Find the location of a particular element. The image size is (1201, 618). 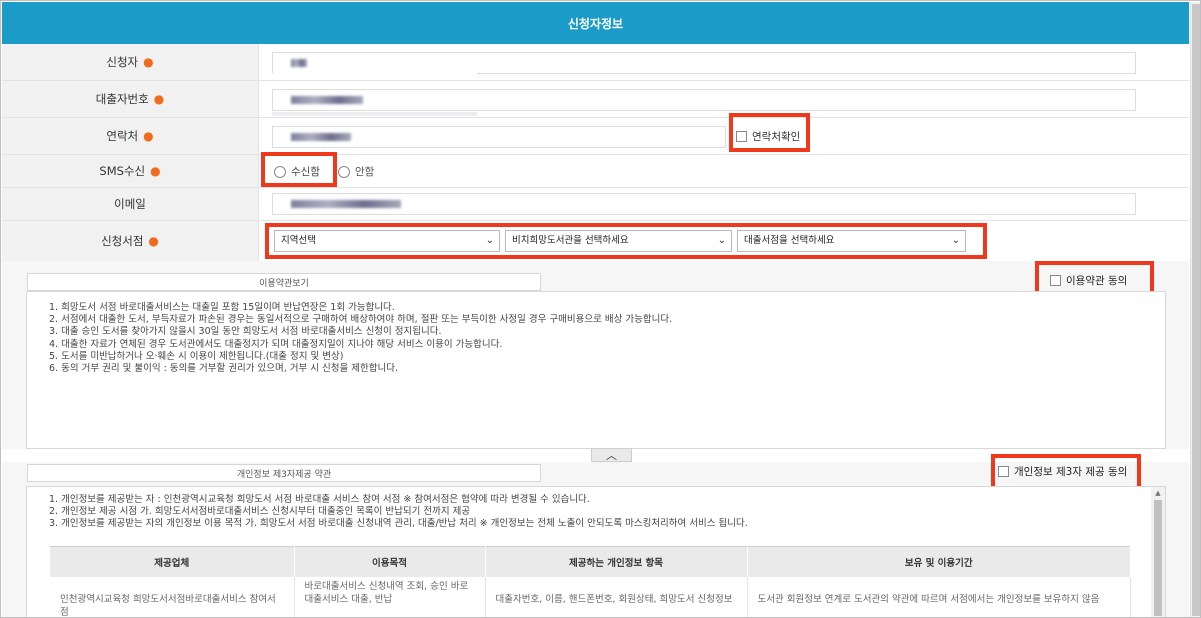

contact-phone-input is located at coordinates (499, 137).